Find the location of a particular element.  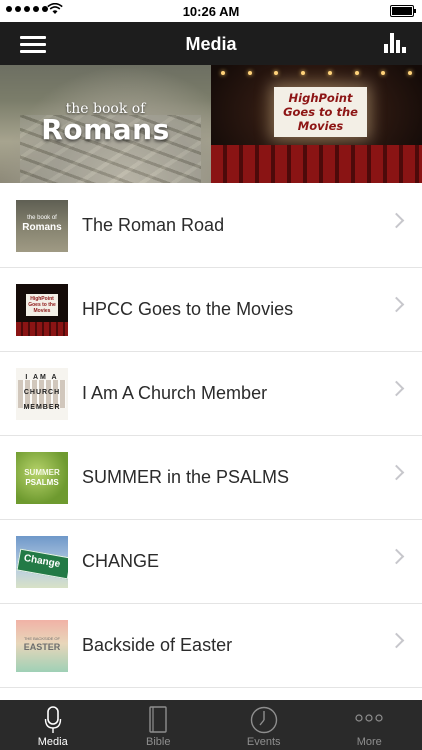

change-thumbnail: Change is located at coordinates (42, 562).